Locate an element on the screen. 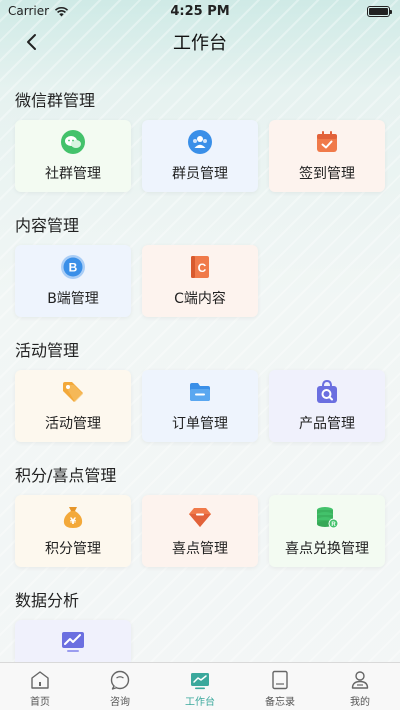 This screenshot has height=710, width=400. money-bag-icon: ¥ is located at coordinates (73, 517).